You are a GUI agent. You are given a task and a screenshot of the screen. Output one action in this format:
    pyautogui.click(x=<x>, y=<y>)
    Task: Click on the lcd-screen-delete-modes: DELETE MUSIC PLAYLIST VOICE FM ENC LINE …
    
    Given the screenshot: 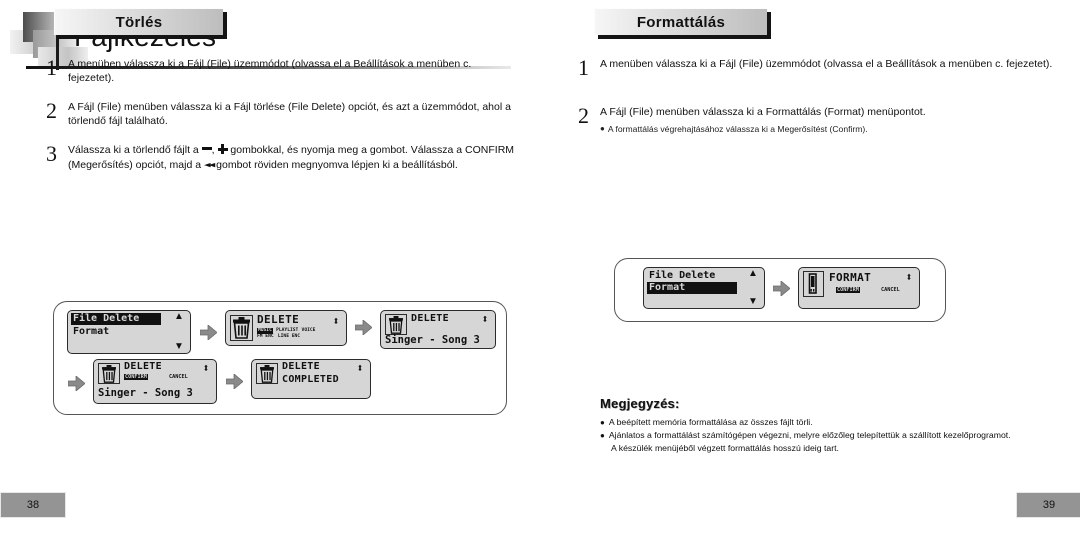 What is the action you would take?
    pyautogui.click(x=286, y=328)
    